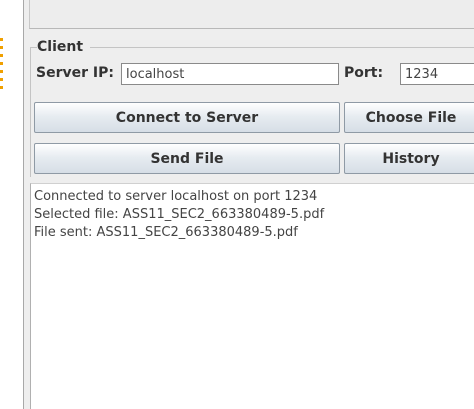 This screenshot has width=474, height=409. What do you see at coordinates (251, 14) in the screenshot?
I see `top-panel` at bounding box center [251, 14].